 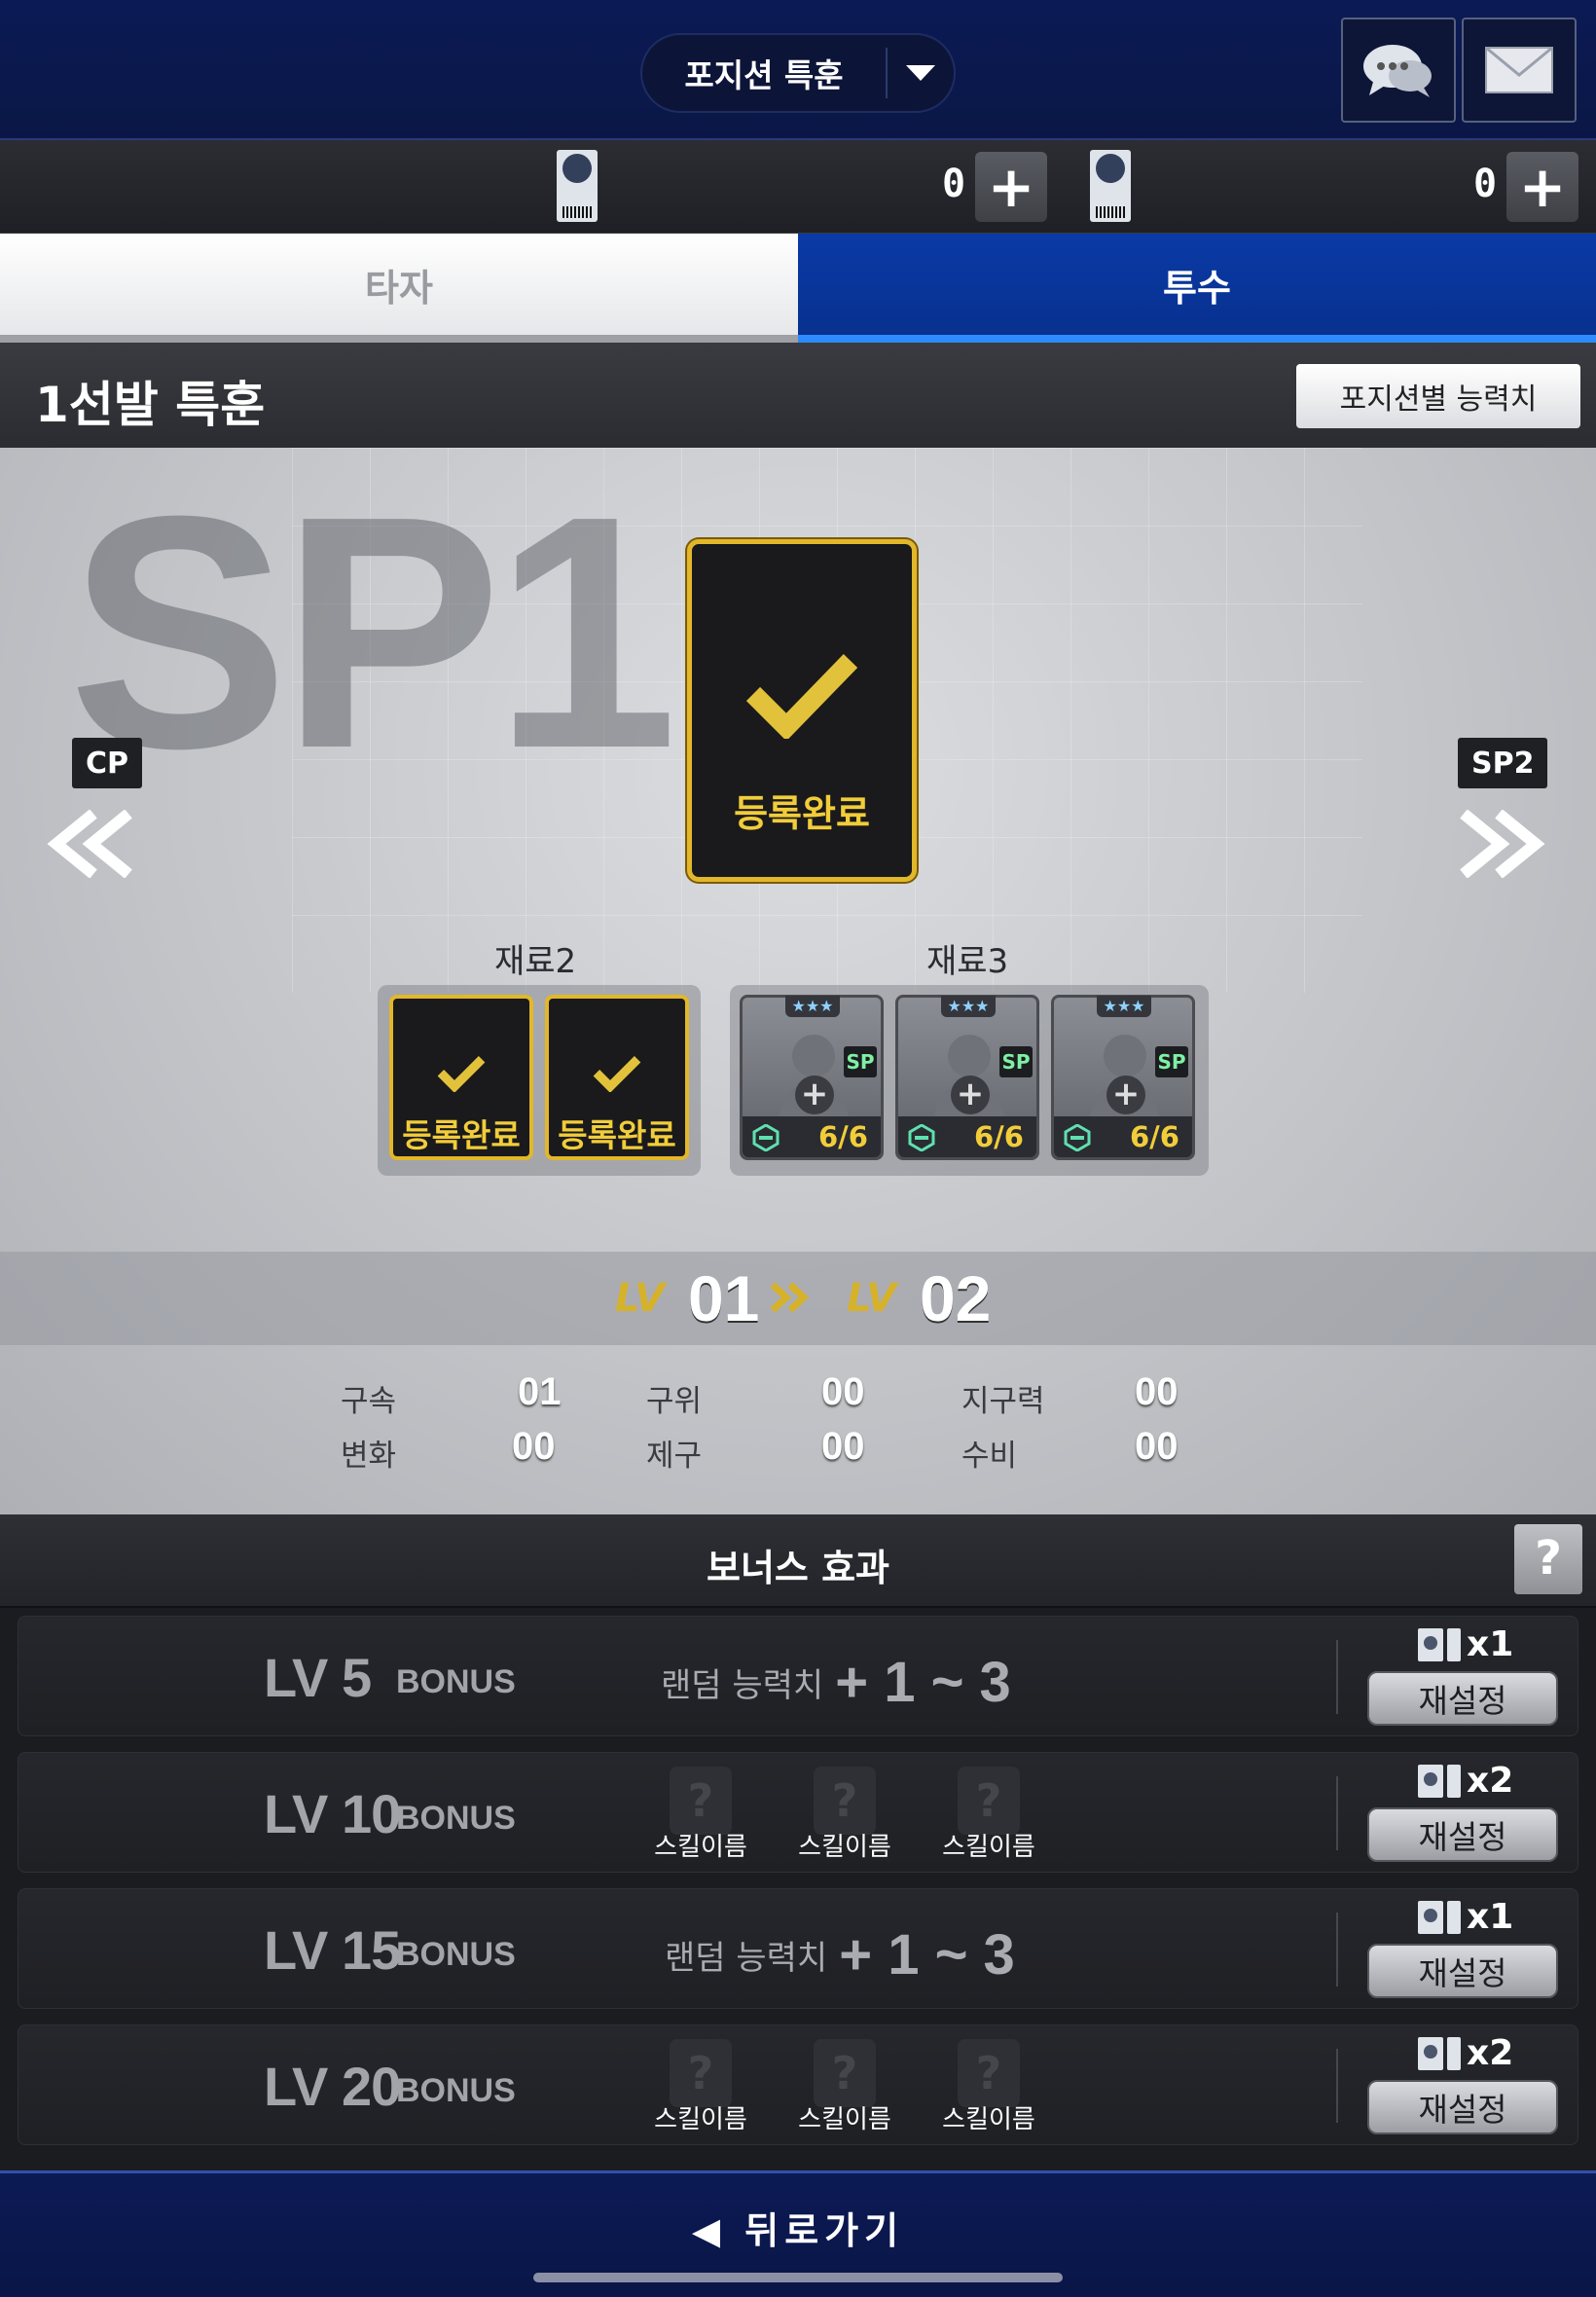 What do you see at coordinates (798, 2277) in the screenshot?
I see `home-indicator` at bounding box center [798, 2277].